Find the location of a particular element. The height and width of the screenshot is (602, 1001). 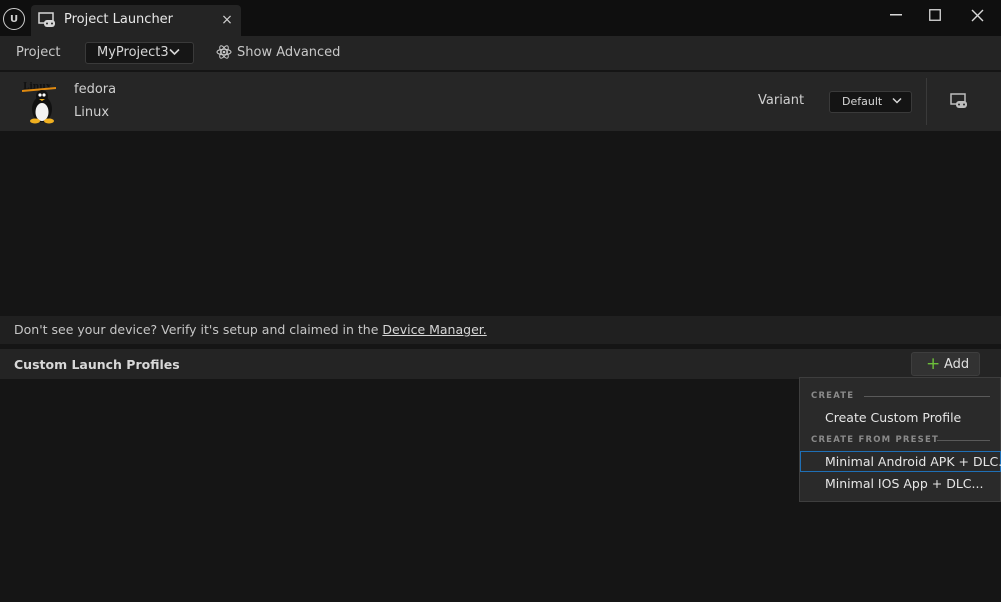

project-label: Project is located at coordinates (38, 52).